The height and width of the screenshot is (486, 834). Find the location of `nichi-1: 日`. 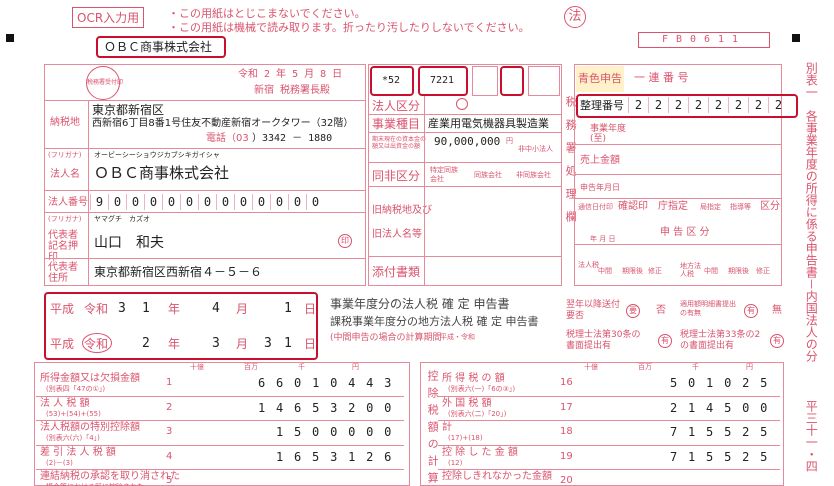

nichi-1: 日 is located at coordinates (310, 309).